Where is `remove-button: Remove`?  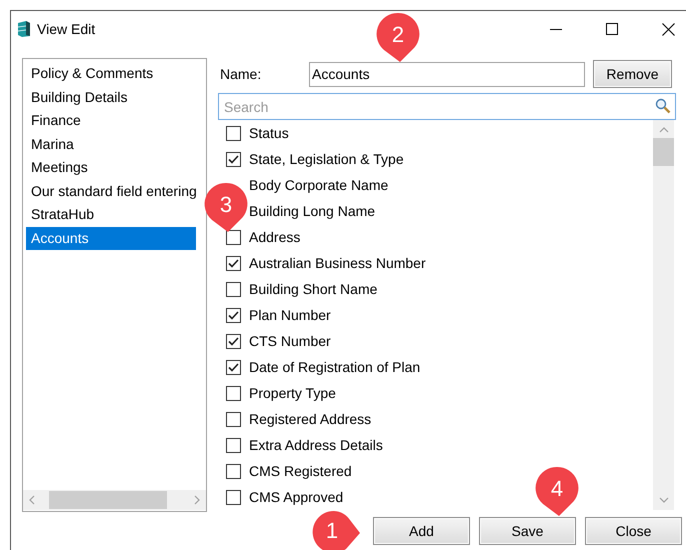 remove-button: Remove is located at coordinates (632, 74).